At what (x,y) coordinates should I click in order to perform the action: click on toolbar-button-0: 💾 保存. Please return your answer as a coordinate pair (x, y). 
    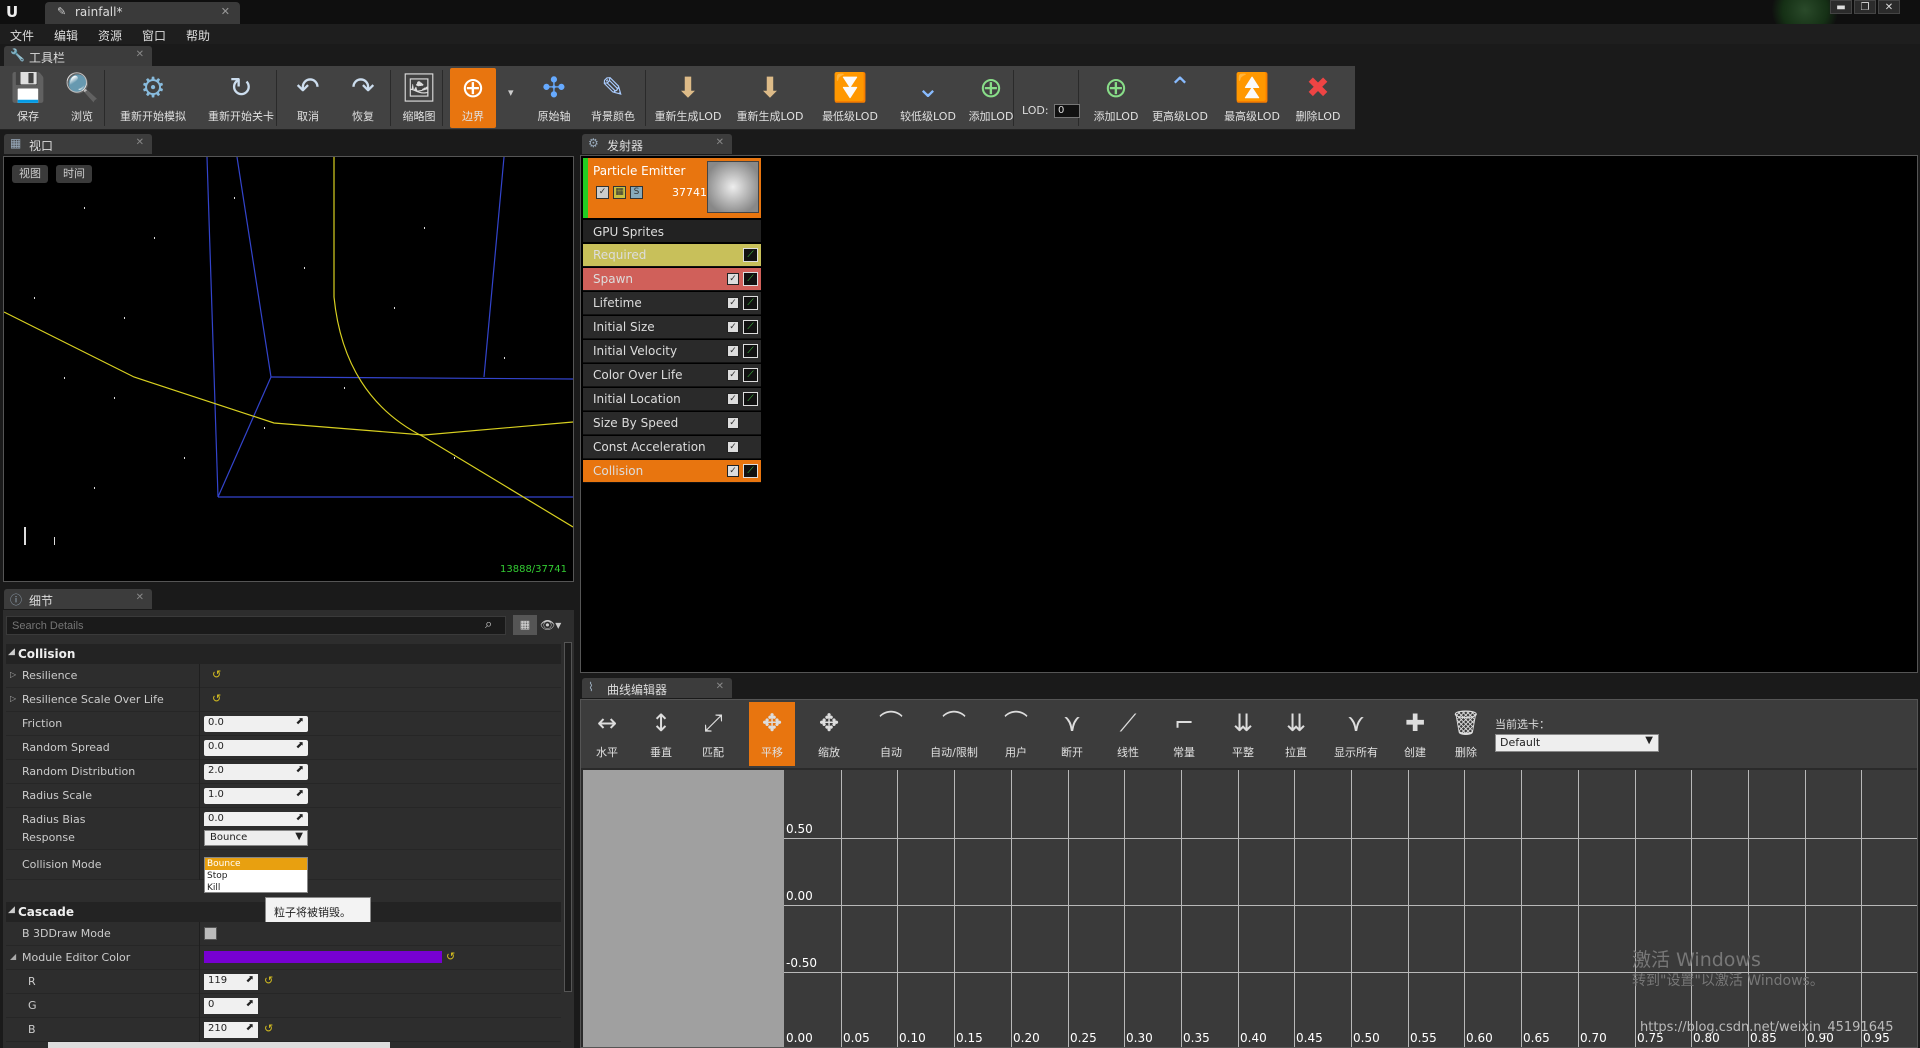
    Looking at the image, I should click on (28, 98).